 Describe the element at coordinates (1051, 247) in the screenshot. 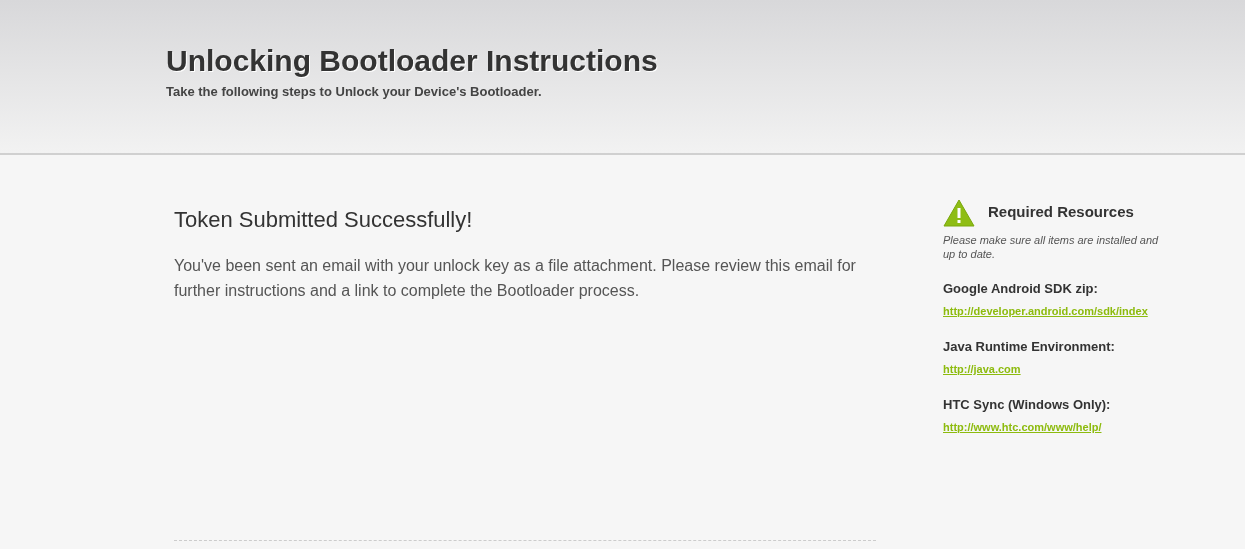

I see `sidebar-note: Please make sure all items are installed and up to date.` at that location.